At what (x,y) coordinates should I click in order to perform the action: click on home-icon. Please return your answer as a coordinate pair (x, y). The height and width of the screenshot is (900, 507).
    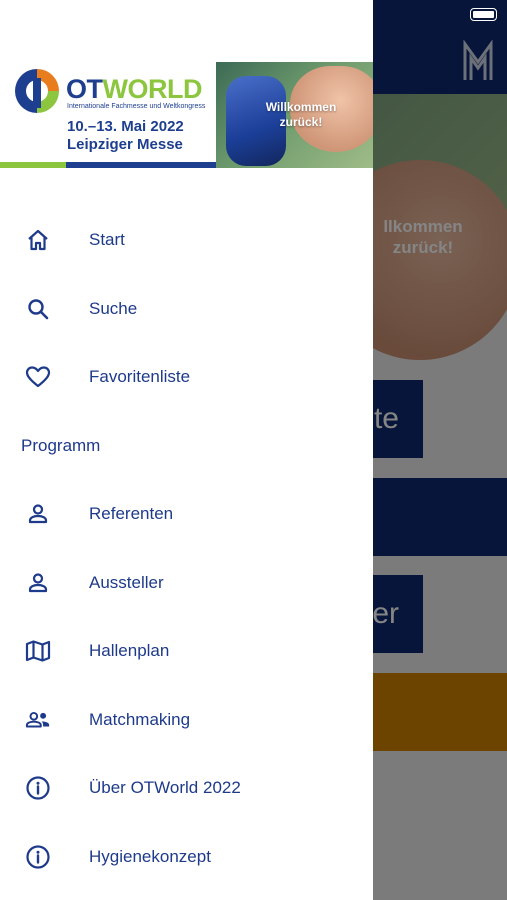
    Looking at the image, I should click on (38, 240).